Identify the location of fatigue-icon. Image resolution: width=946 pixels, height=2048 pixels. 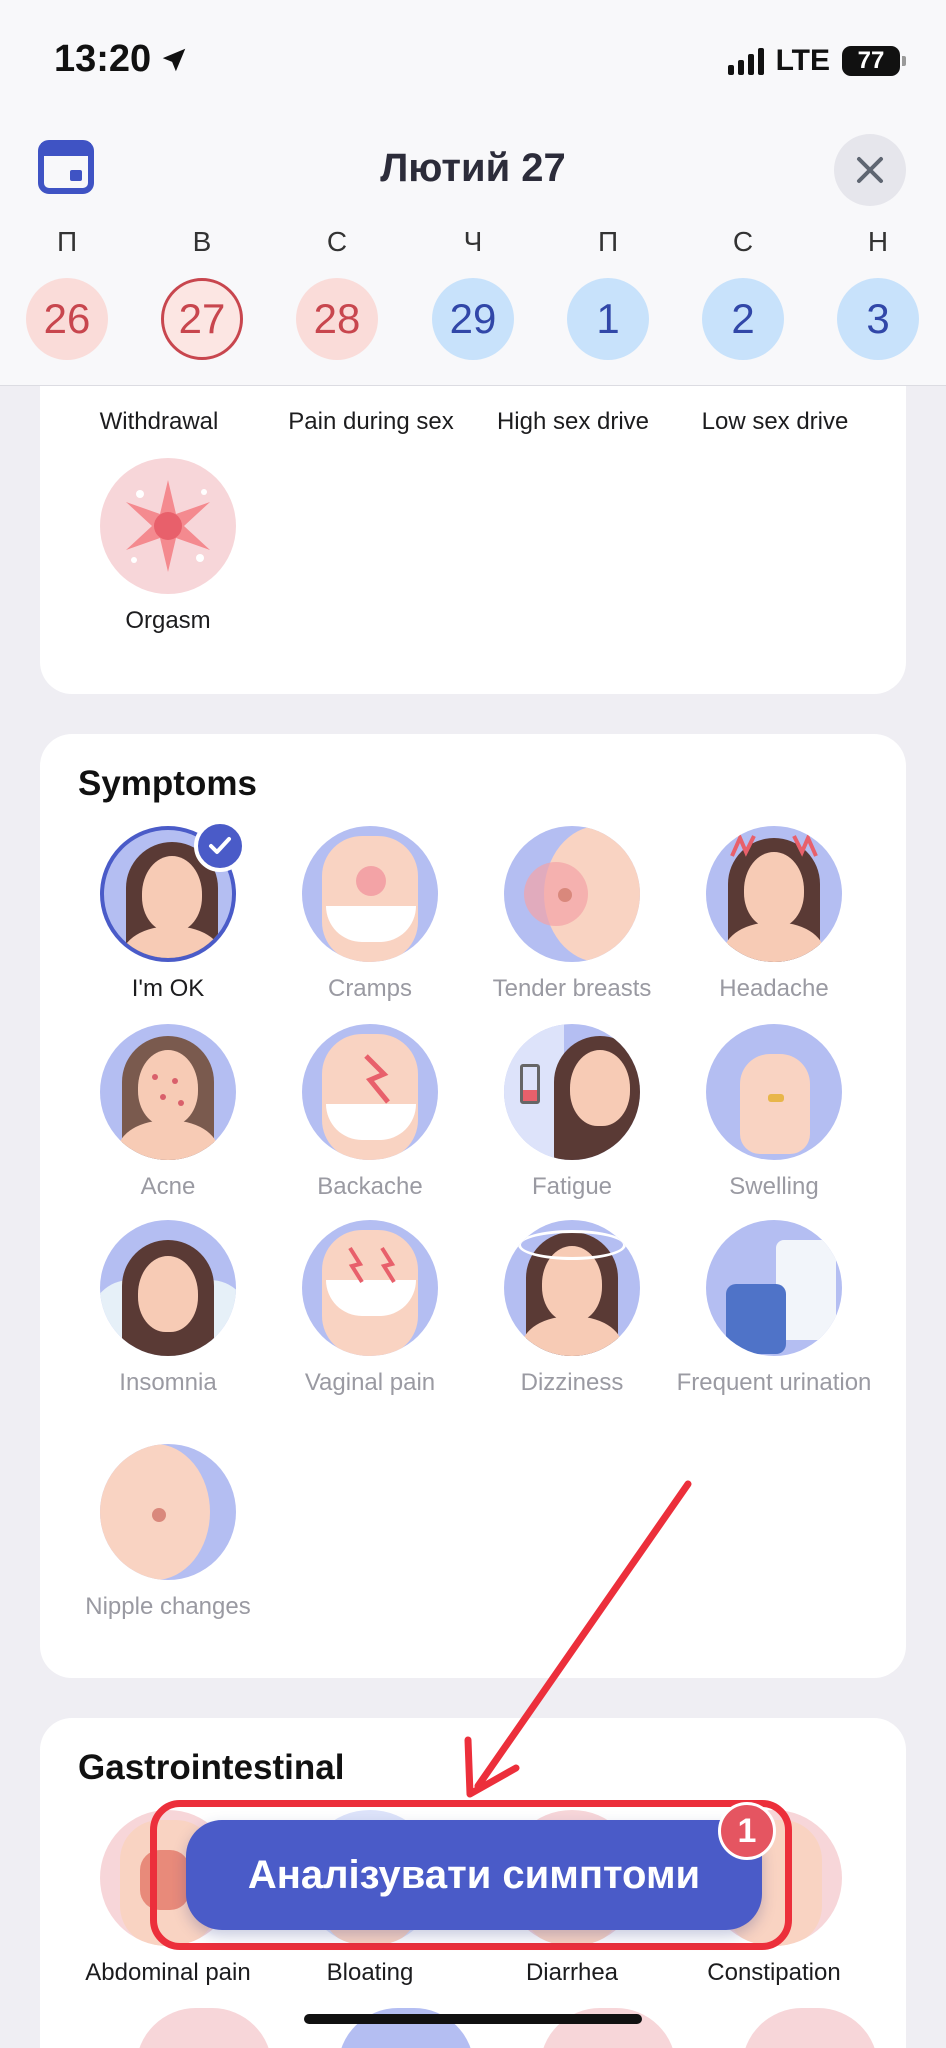
(572, 1092).